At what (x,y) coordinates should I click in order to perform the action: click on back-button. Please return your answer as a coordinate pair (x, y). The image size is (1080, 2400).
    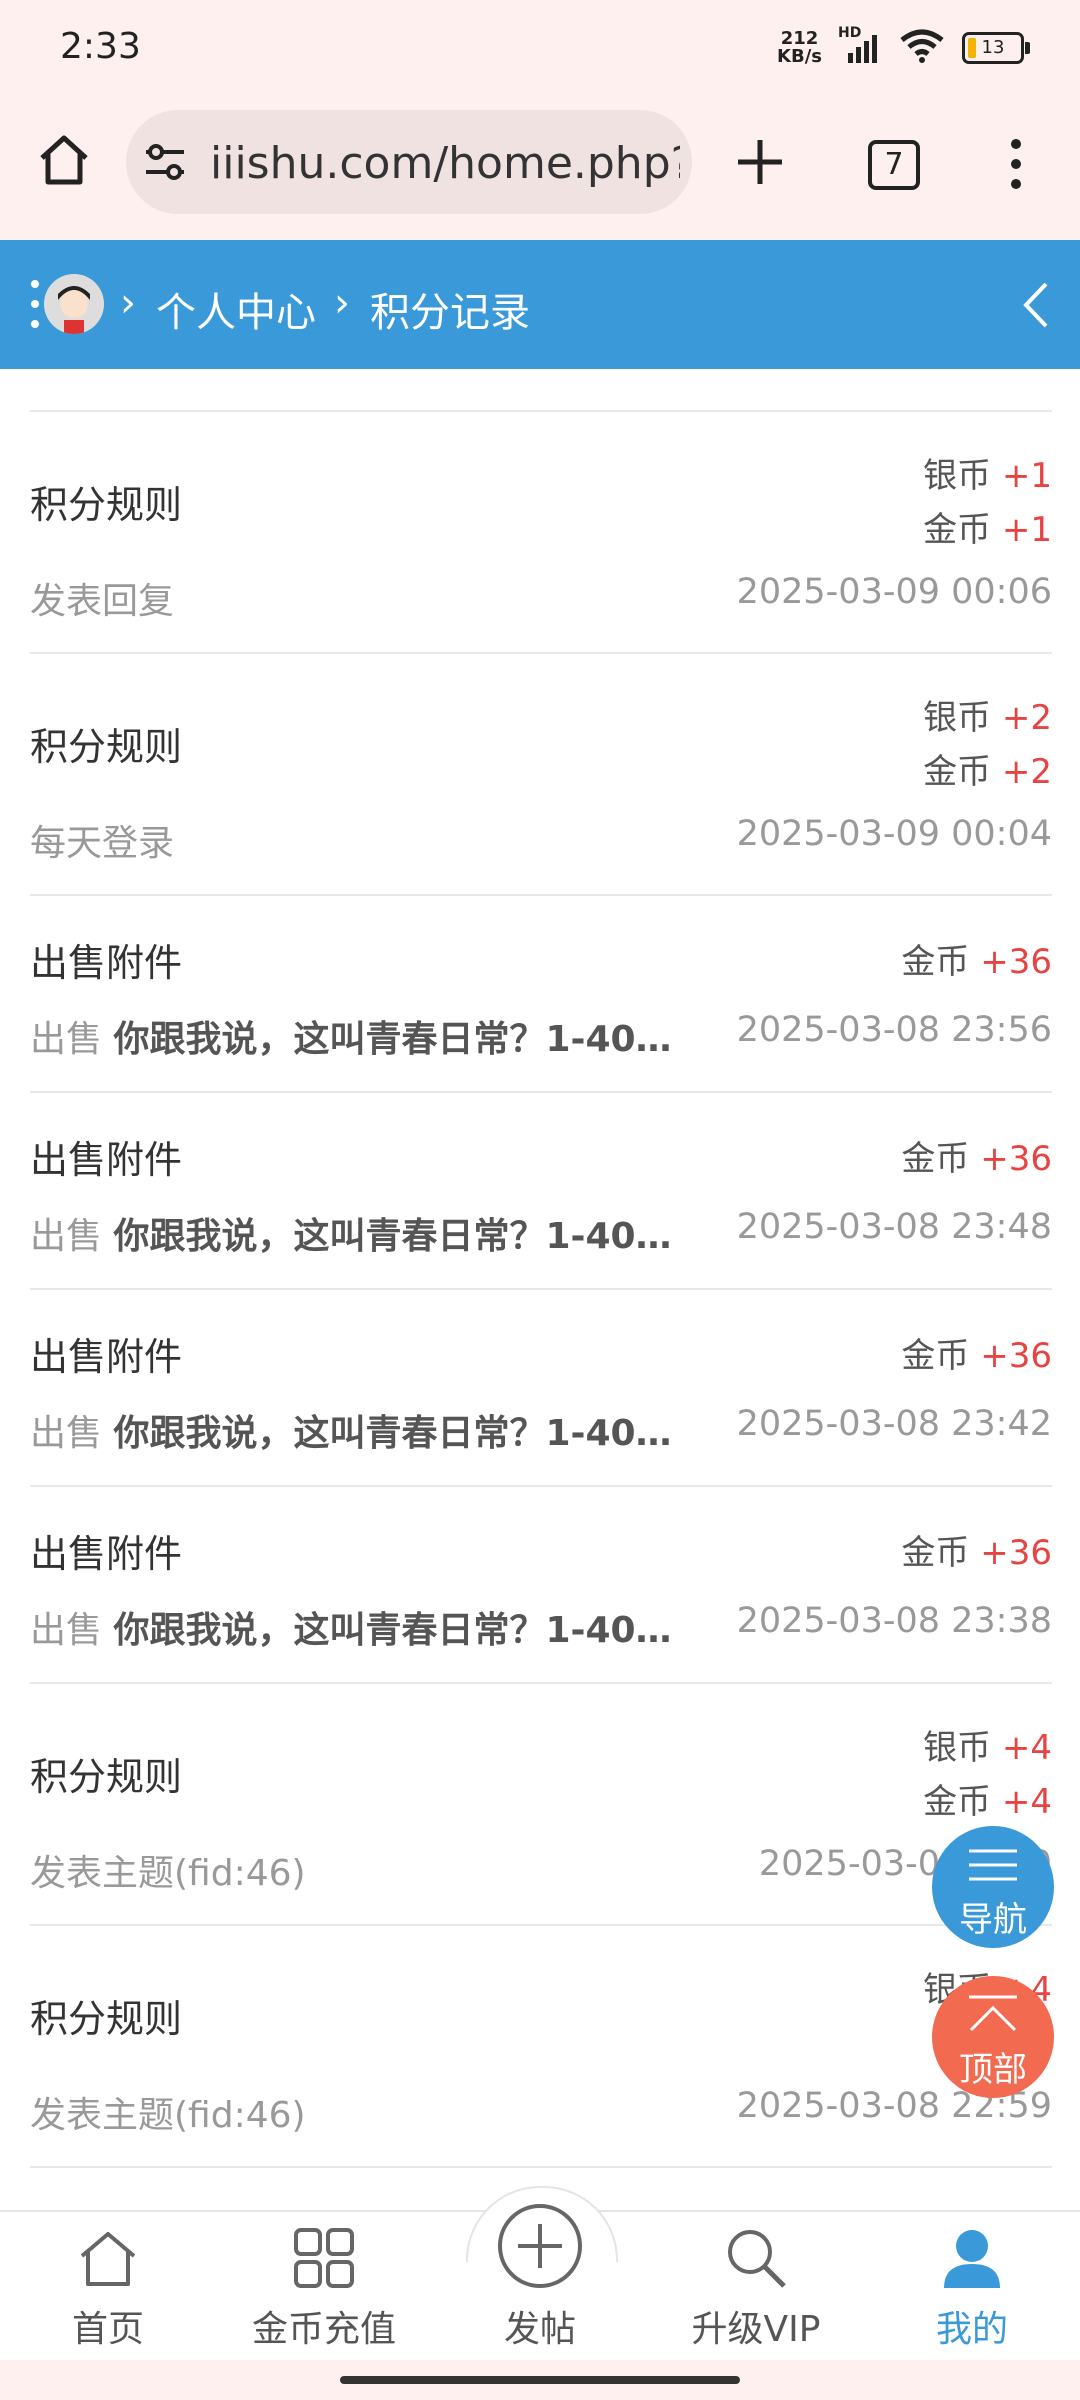
    Looking at the image, I should click on (1035, 307).